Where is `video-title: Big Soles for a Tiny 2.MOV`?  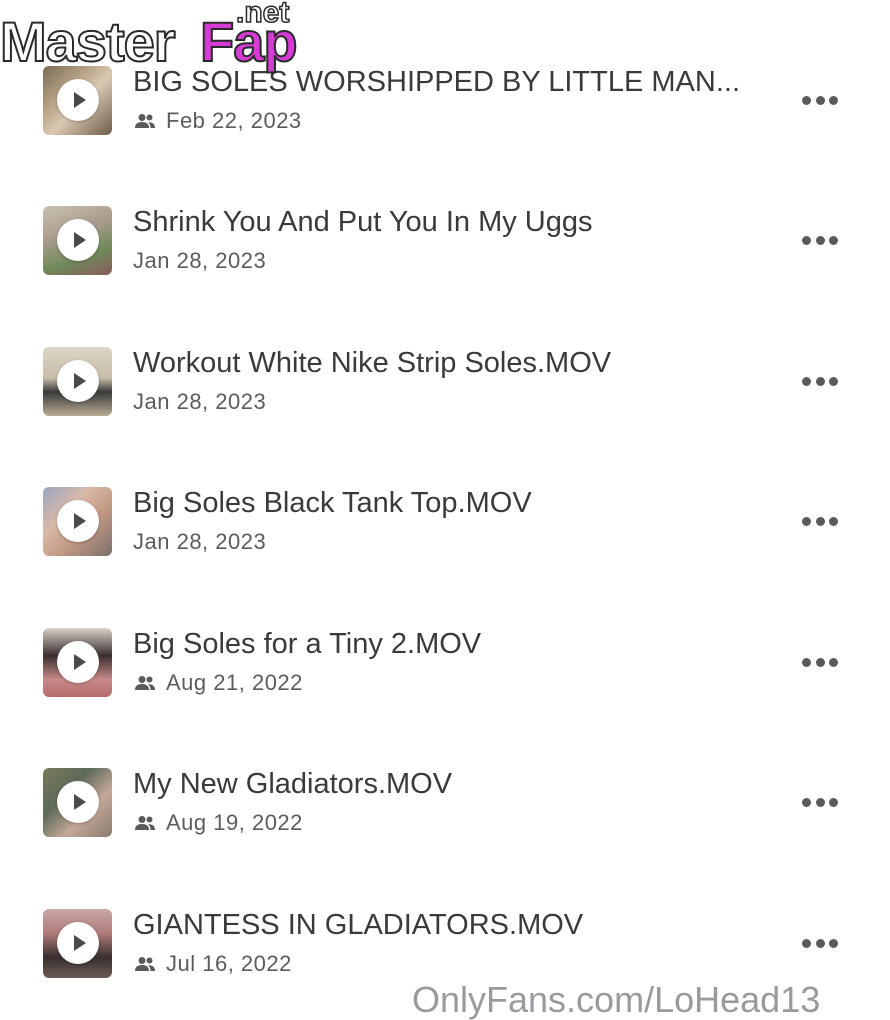
video-title: Big Soles for a Tiny 2.MOV is located at coordinates (307, 644).